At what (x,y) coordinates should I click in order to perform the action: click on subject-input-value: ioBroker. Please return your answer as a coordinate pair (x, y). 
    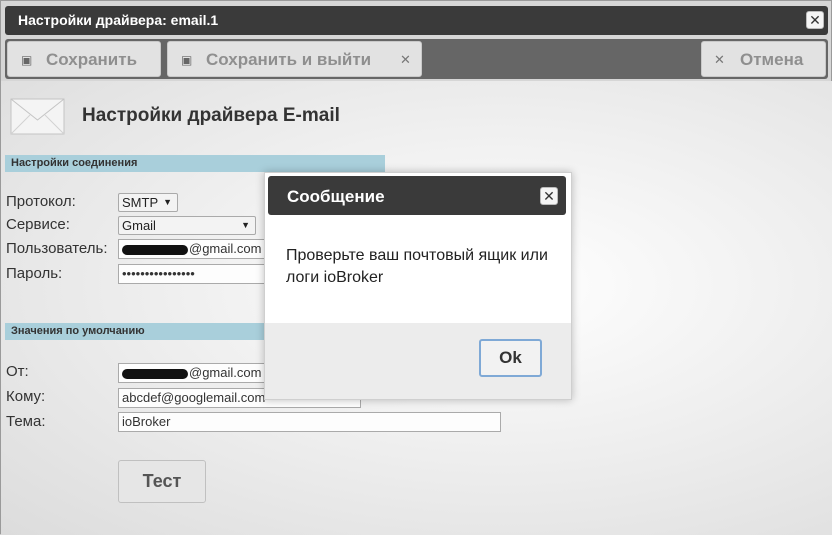
    Looking at the image, I should click on (146, 421).